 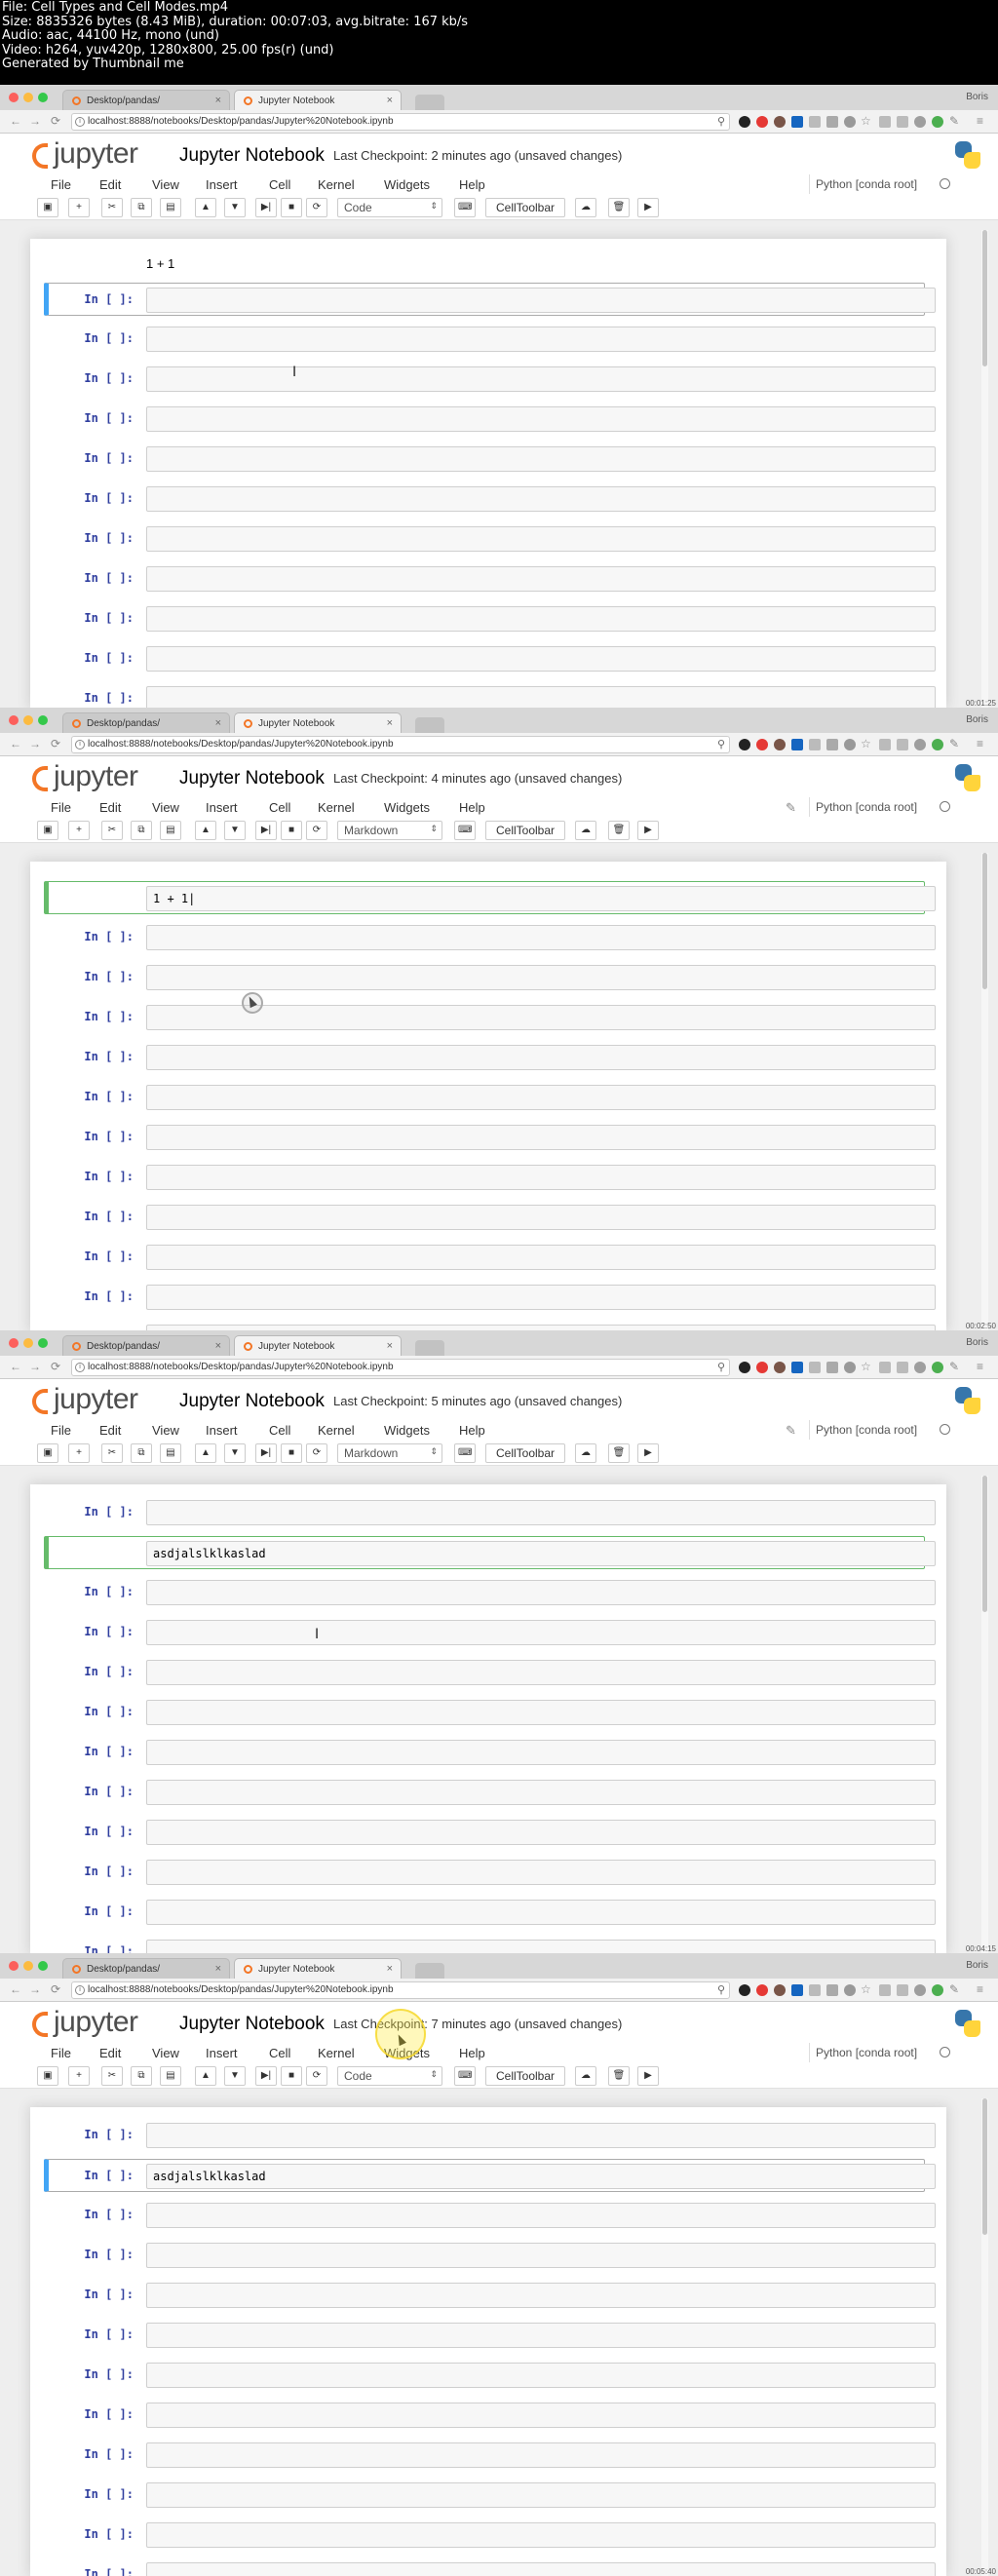 What do you see at coordinates (866, 743) in the screenshot?
I see `star-icon: ☆` at bounding box center [866, 743].